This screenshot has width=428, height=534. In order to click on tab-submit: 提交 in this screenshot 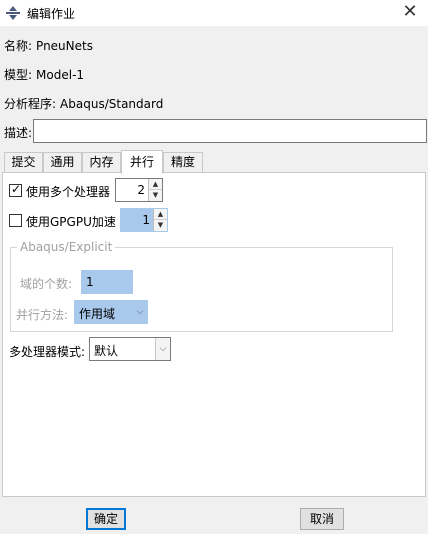, I will do `click(23, 162)`.